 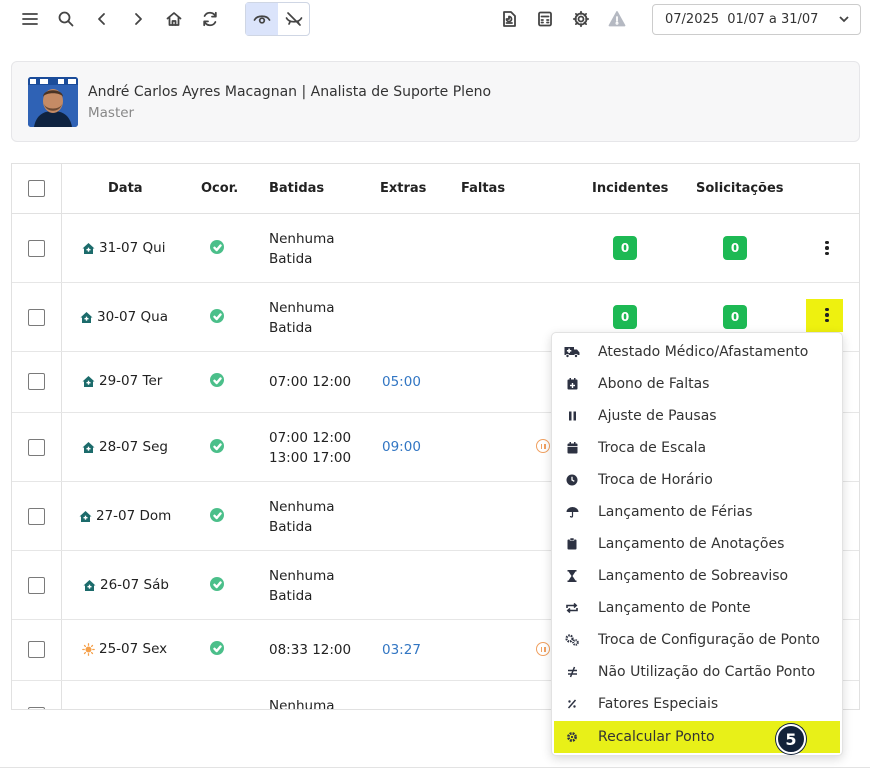 What do you see at coordinates (572, 672) in the screenshot?
I see `not-equal-icon` at bounding box center [572, 672].